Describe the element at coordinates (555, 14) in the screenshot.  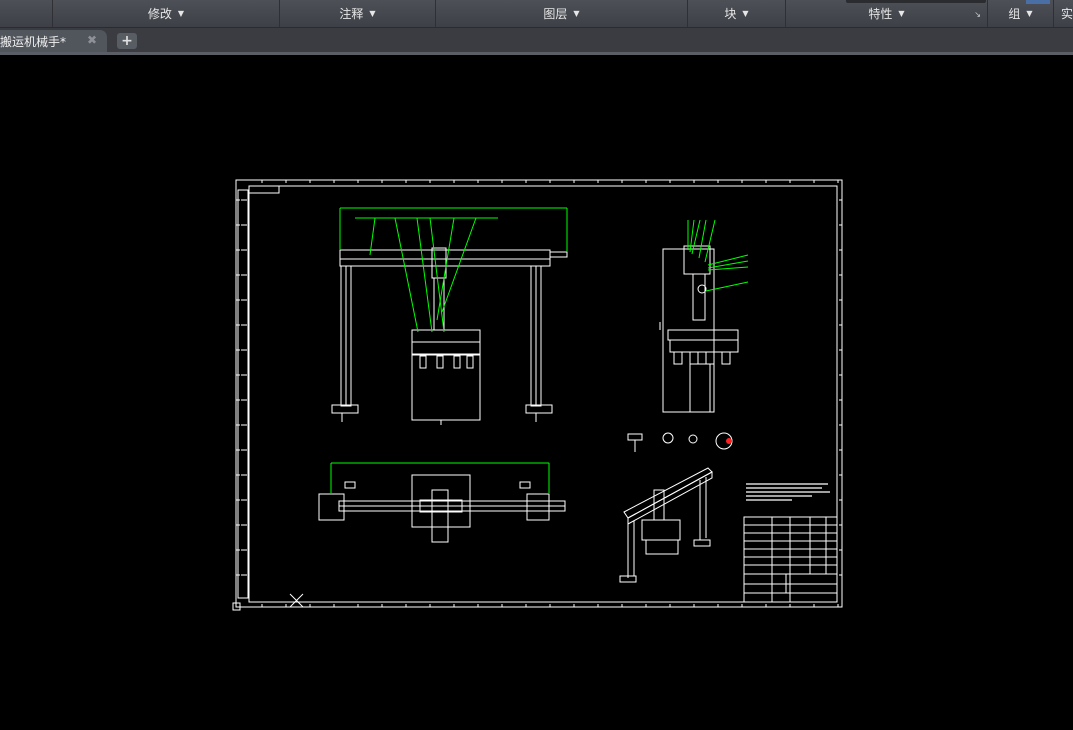
I see `ribbon-panel-layers-label: 图层` at that location.